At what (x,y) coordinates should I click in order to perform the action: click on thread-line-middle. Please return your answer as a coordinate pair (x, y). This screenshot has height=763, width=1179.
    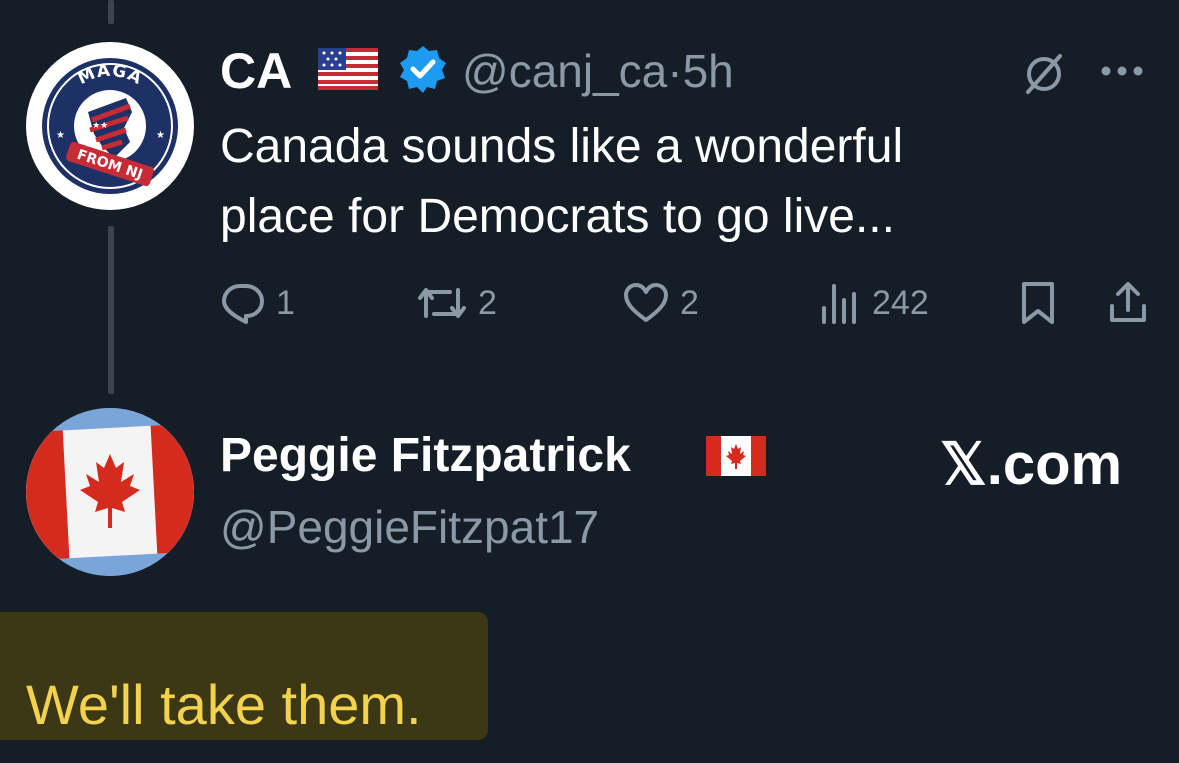
    Looking at the image, I should click on (111, 310).